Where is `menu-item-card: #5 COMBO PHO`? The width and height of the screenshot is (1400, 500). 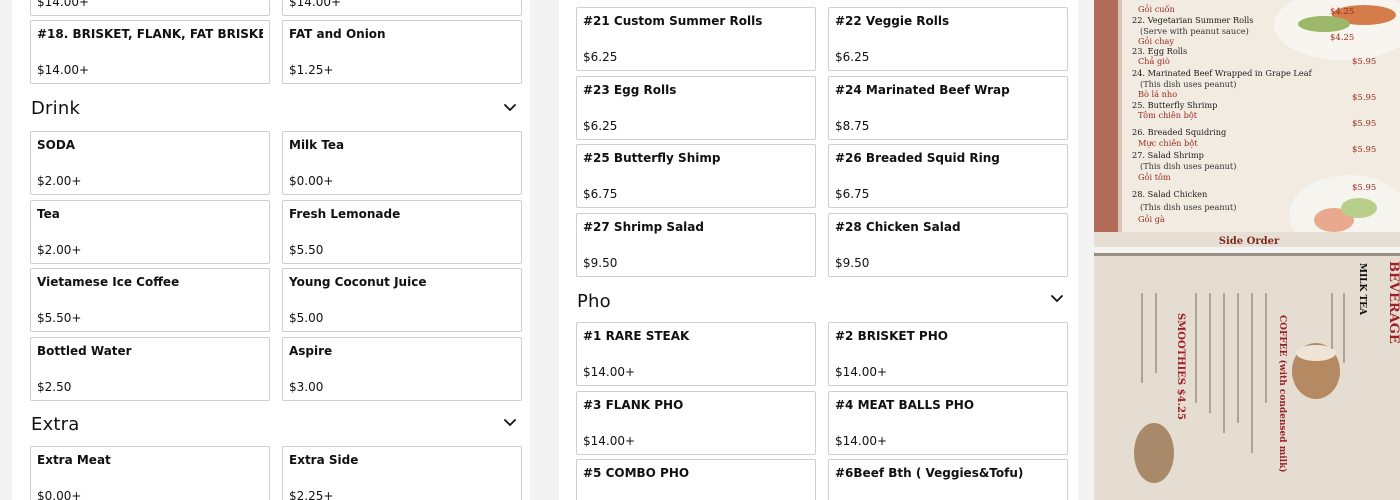 menu-item-card: #5 COMBO PHO is located at coordinates (696, 479).